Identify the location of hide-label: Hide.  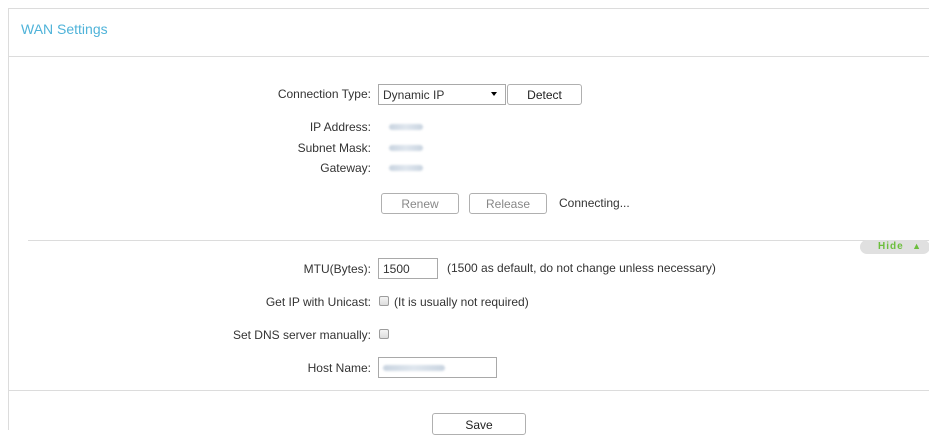
(891, 246).